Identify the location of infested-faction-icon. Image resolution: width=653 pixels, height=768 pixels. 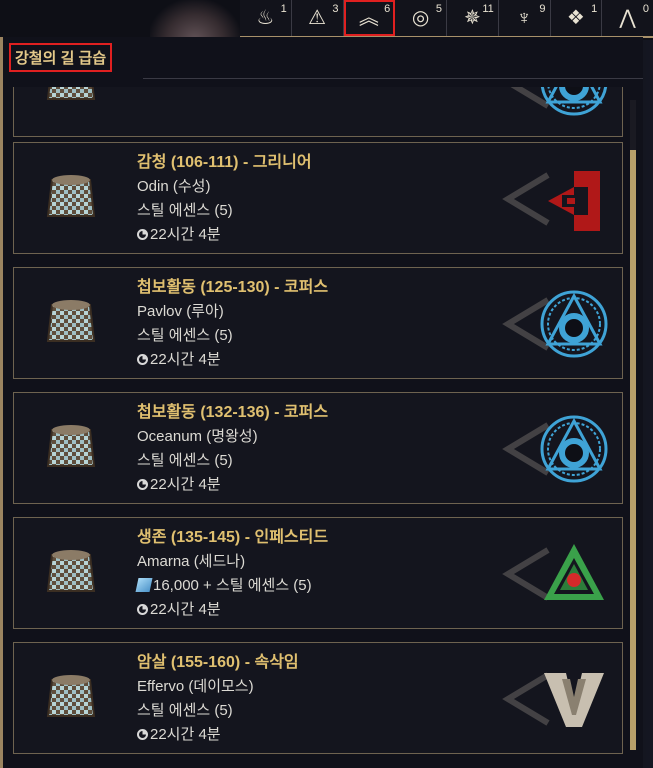
(574, 574).